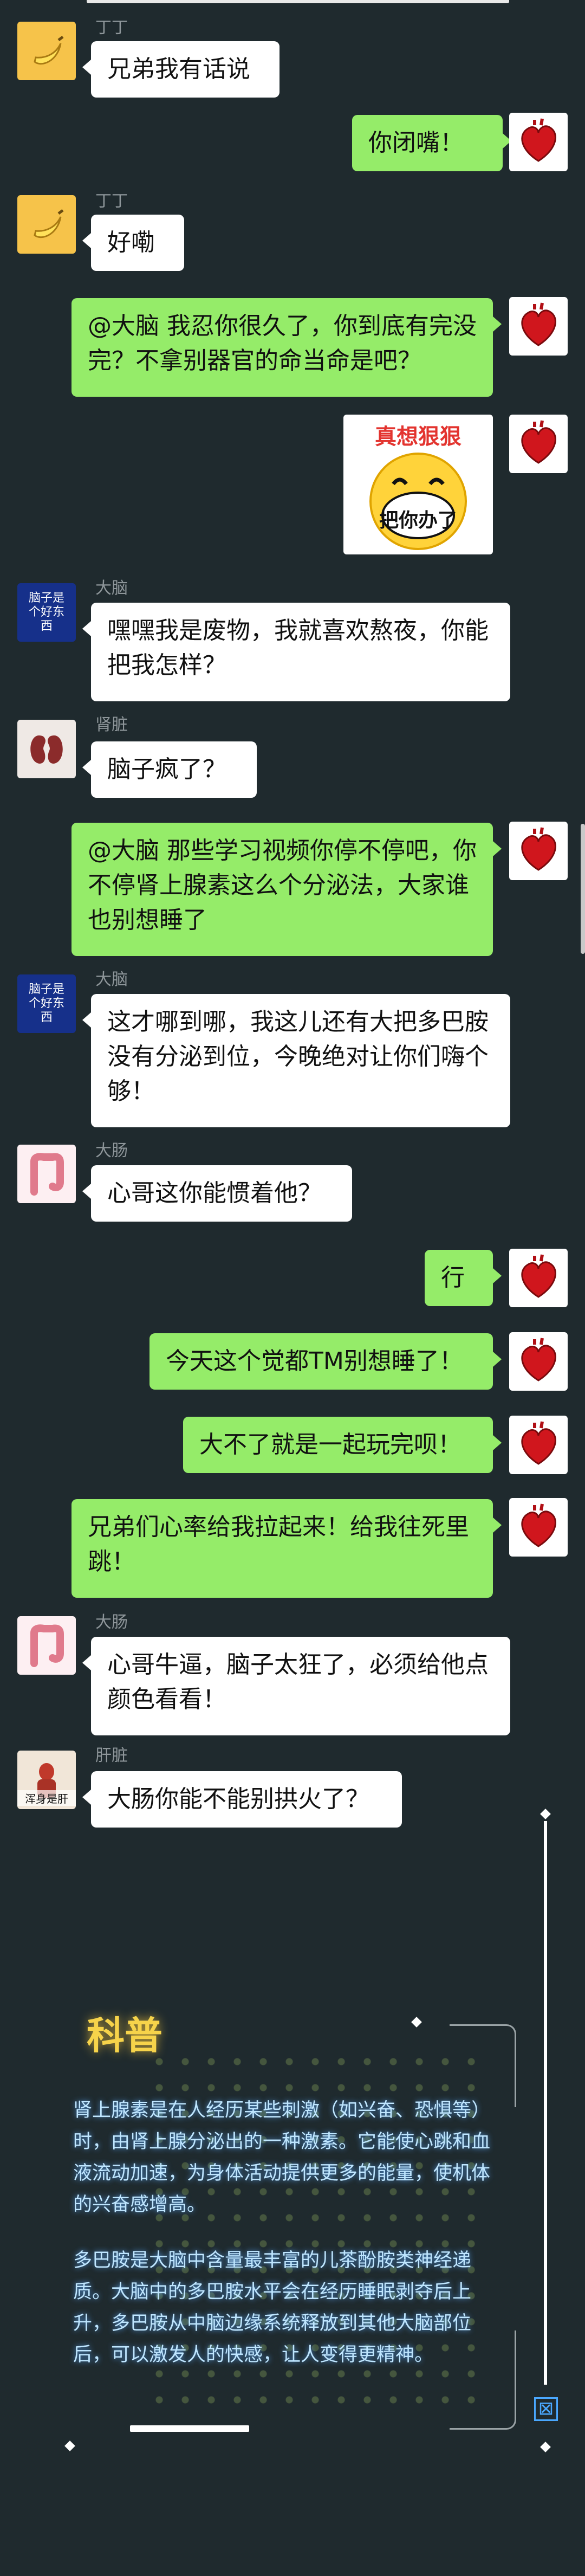 Image resolution: width=585 pixels, height=2576 pixels. Describe the element at coordinates (545, 2103) in the screenshot. I see `scroll-rail` at that location.